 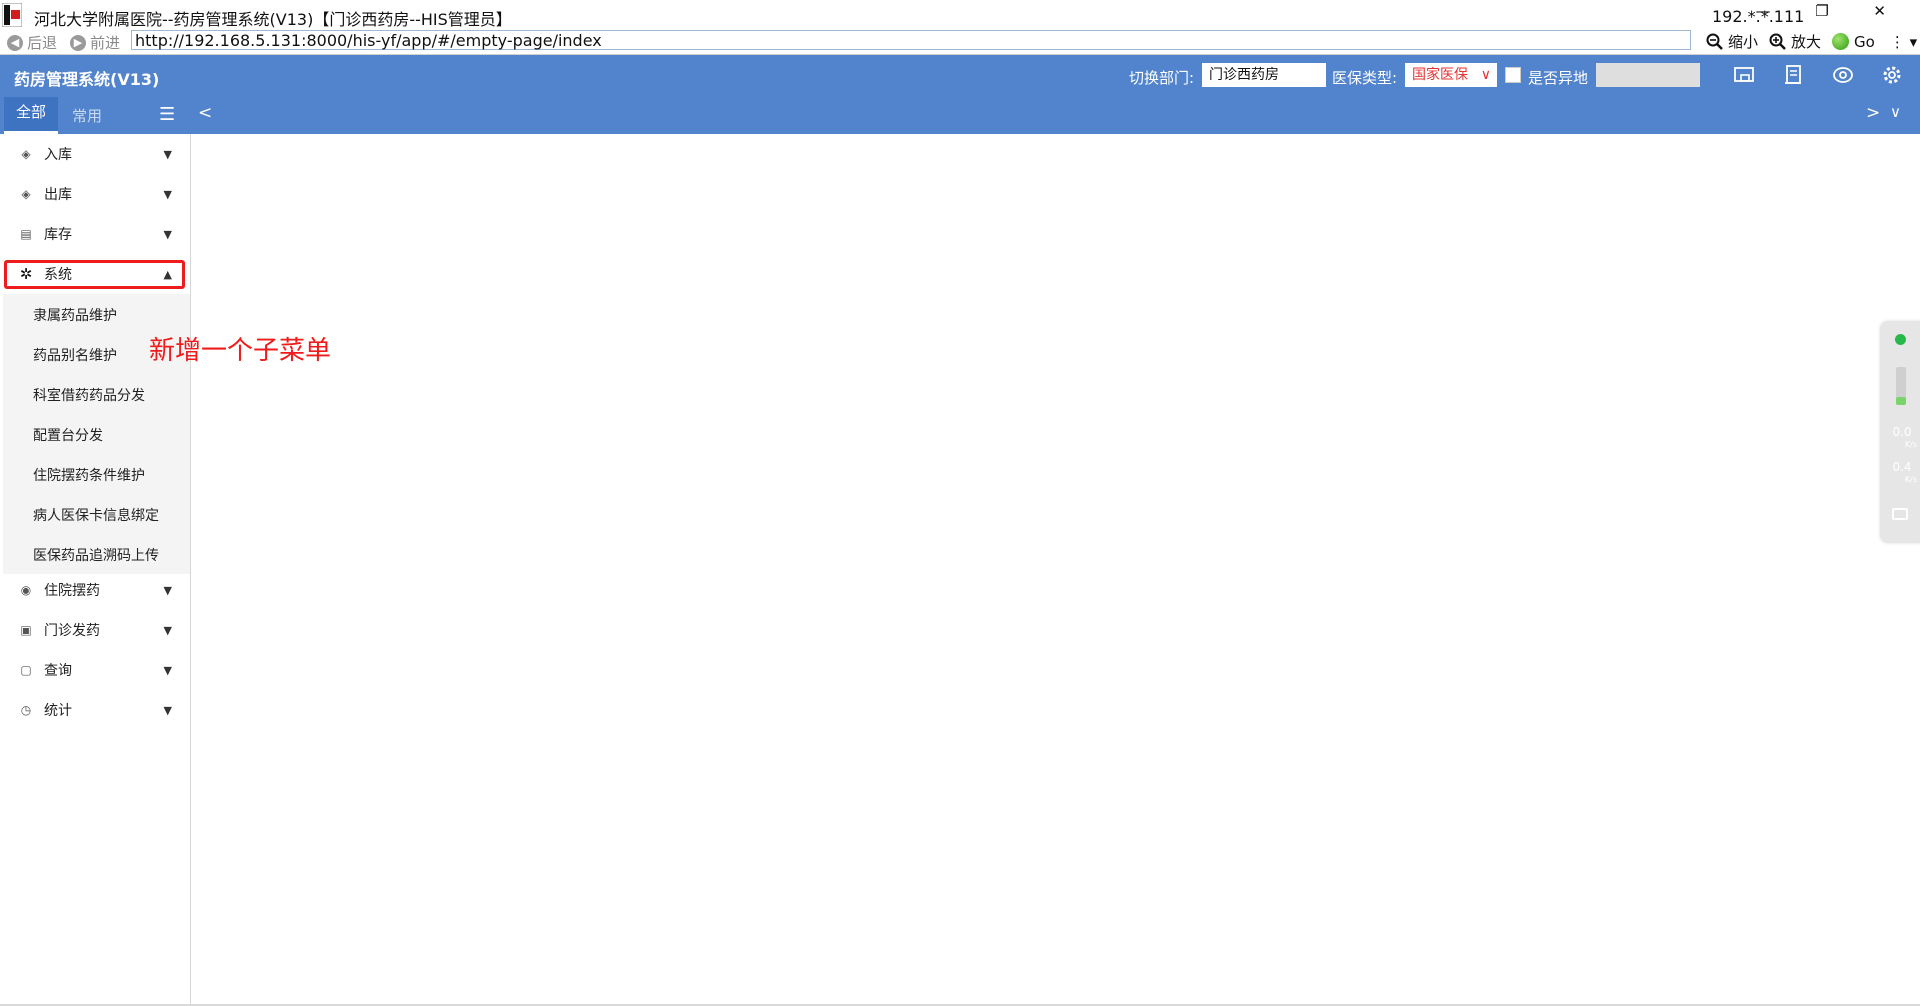 I want to click on tab-all: 全部, so click(x=31, y=115).